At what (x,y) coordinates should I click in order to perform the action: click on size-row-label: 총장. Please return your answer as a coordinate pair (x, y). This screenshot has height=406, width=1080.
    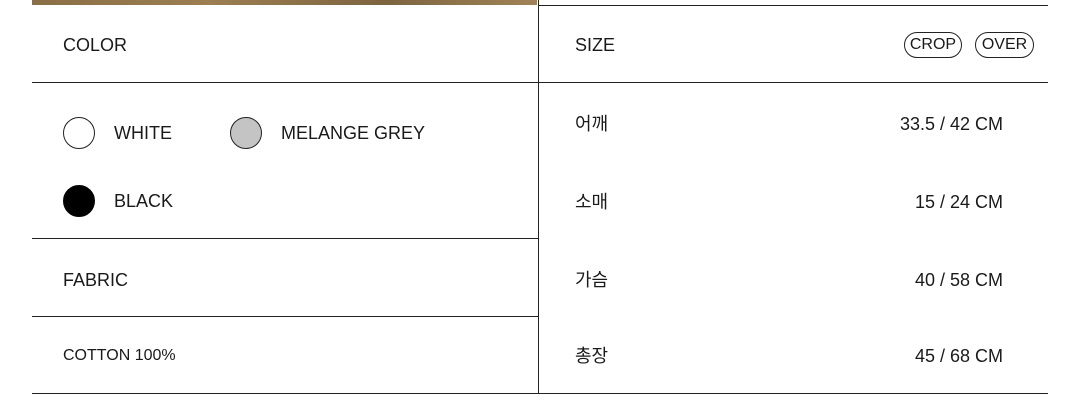
    Looking at the image, I should click on (592, 356).